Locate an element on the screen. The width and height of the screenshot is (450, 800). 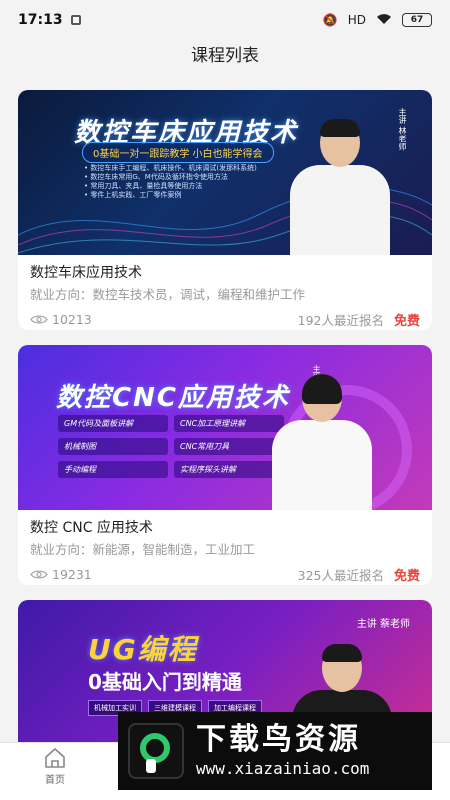
wifi-icon is located at coordinates (384, 20).